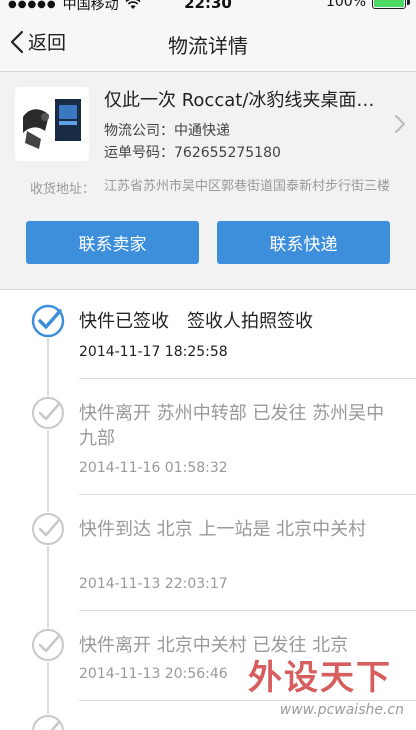 Image resolution: width=416 pixels, height=730 pixels. What do you see at coordinates (112, 242) in the screenshot?
I see `contact-seller-button: 联系卖家` at bounding box center [112, 242].